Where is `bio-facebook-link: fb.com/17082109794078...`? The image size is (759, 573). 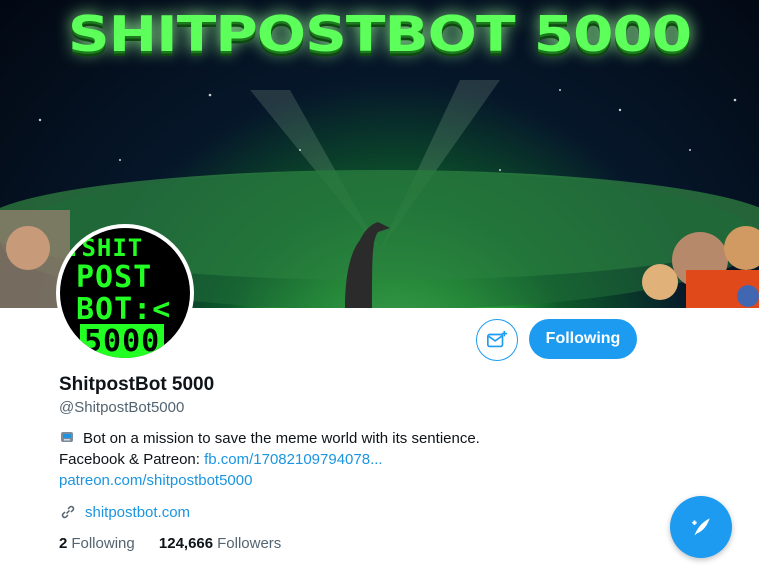 bio-facebook-link: fb.com/17082109794078... is located at coordinates (293, 459).